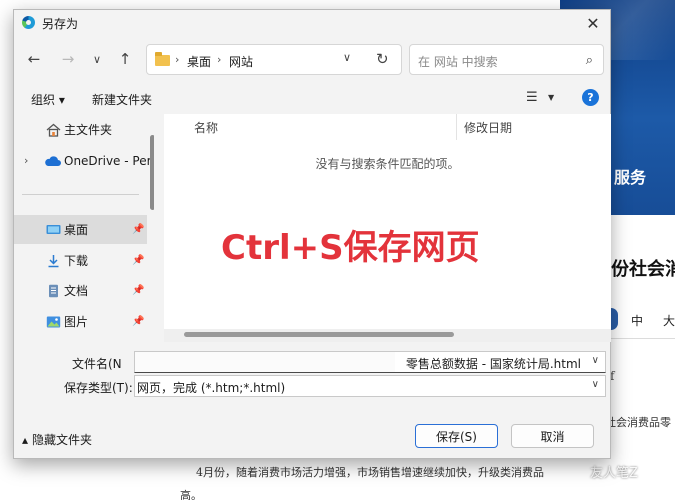 The width and height of the screenshot is (675, 500). I want to click on background-sales-line: 社会消费品零, so click(638, 422).